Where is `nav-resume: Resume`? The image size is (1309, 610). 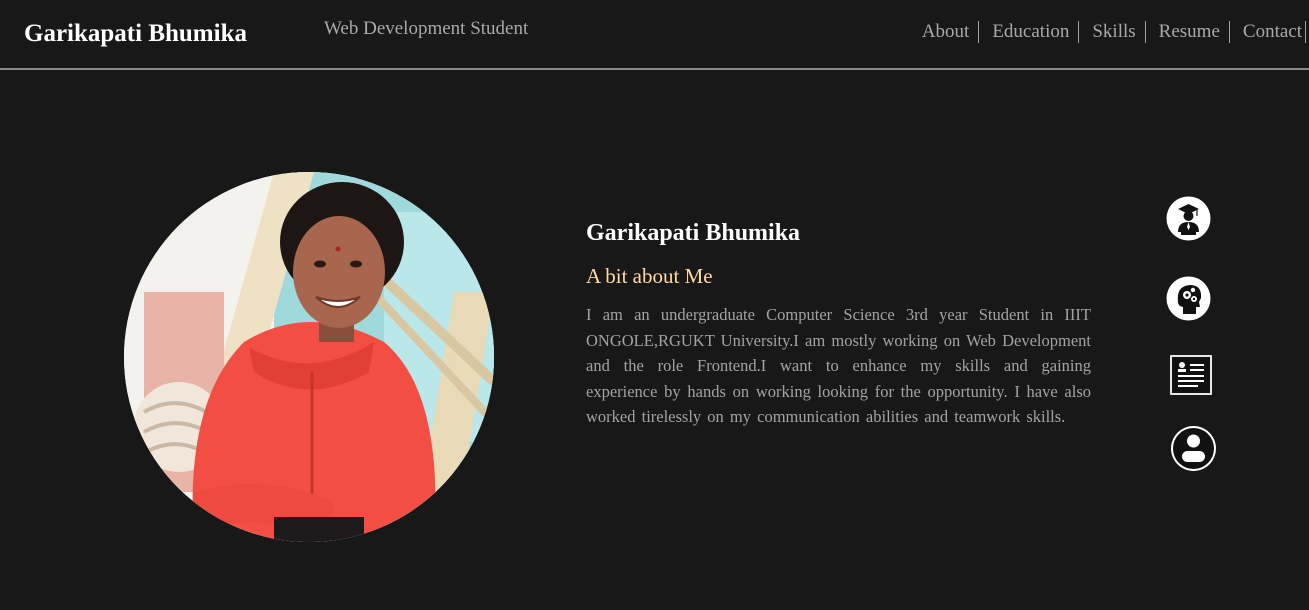
nav-resume: Resume is located at coordinates (1188, 32).